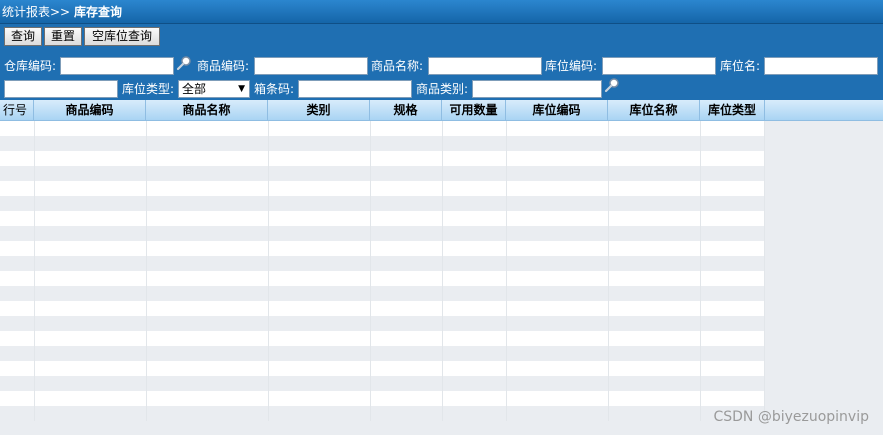 This screenshot has width=883, height=435. What do you see at coordinates (612, 85) in the screenshot?
I see `category-search-icon` at bounding box center [612, 85].